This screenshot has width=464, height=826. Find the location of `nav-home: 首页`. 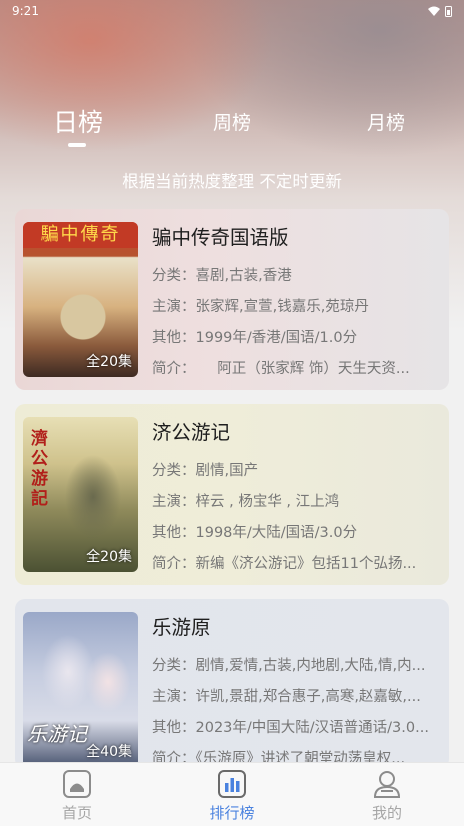

nav-home: 首页 is located at coordinates (77, 794).